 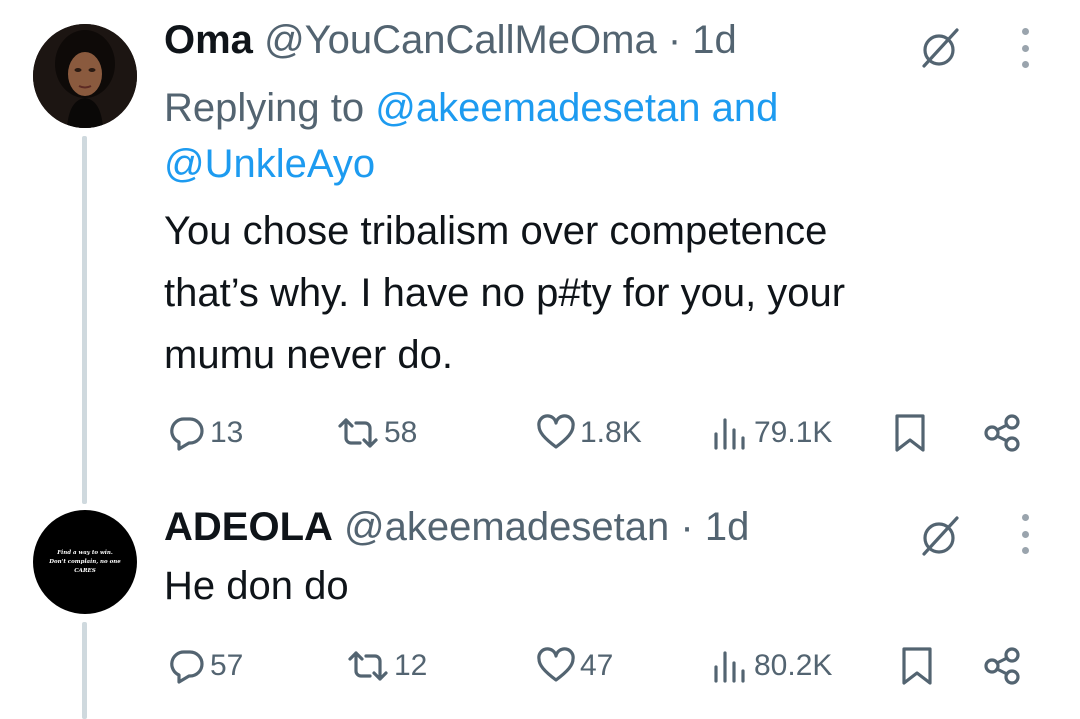 I want to click on like-button: 47, so click(x=574, y=666).